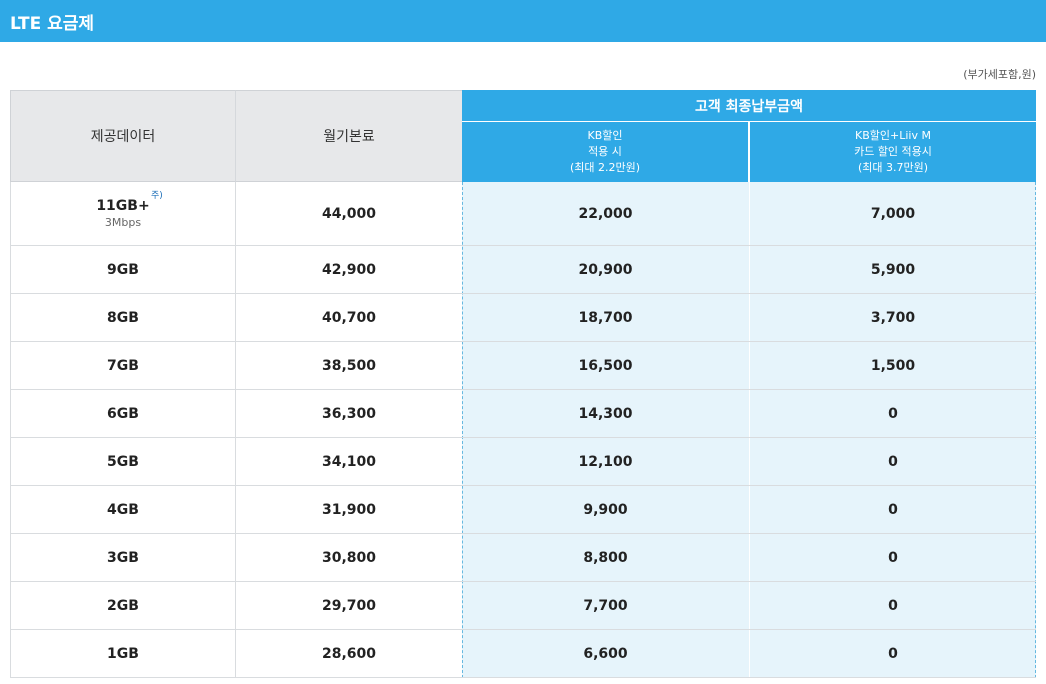 The height and width of the screenshot is (684, 1046). Describe the element at coordinates (892, 365) in the screenshot. I see `cell-kb-liiv-price: 1,500` at that location.